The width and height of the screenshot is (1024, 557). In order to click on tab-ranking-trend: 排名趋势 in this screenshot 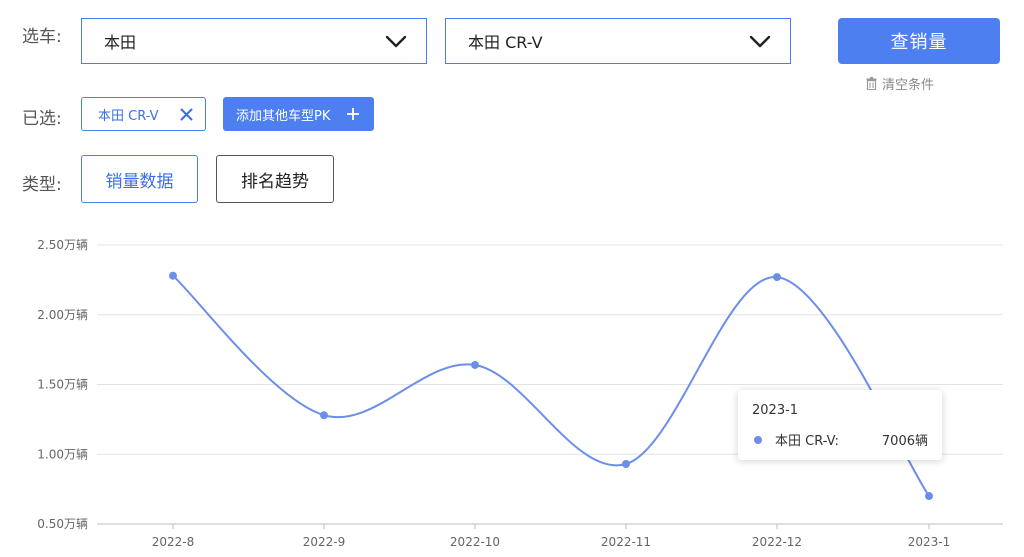, I will do `click(275, 179)`.